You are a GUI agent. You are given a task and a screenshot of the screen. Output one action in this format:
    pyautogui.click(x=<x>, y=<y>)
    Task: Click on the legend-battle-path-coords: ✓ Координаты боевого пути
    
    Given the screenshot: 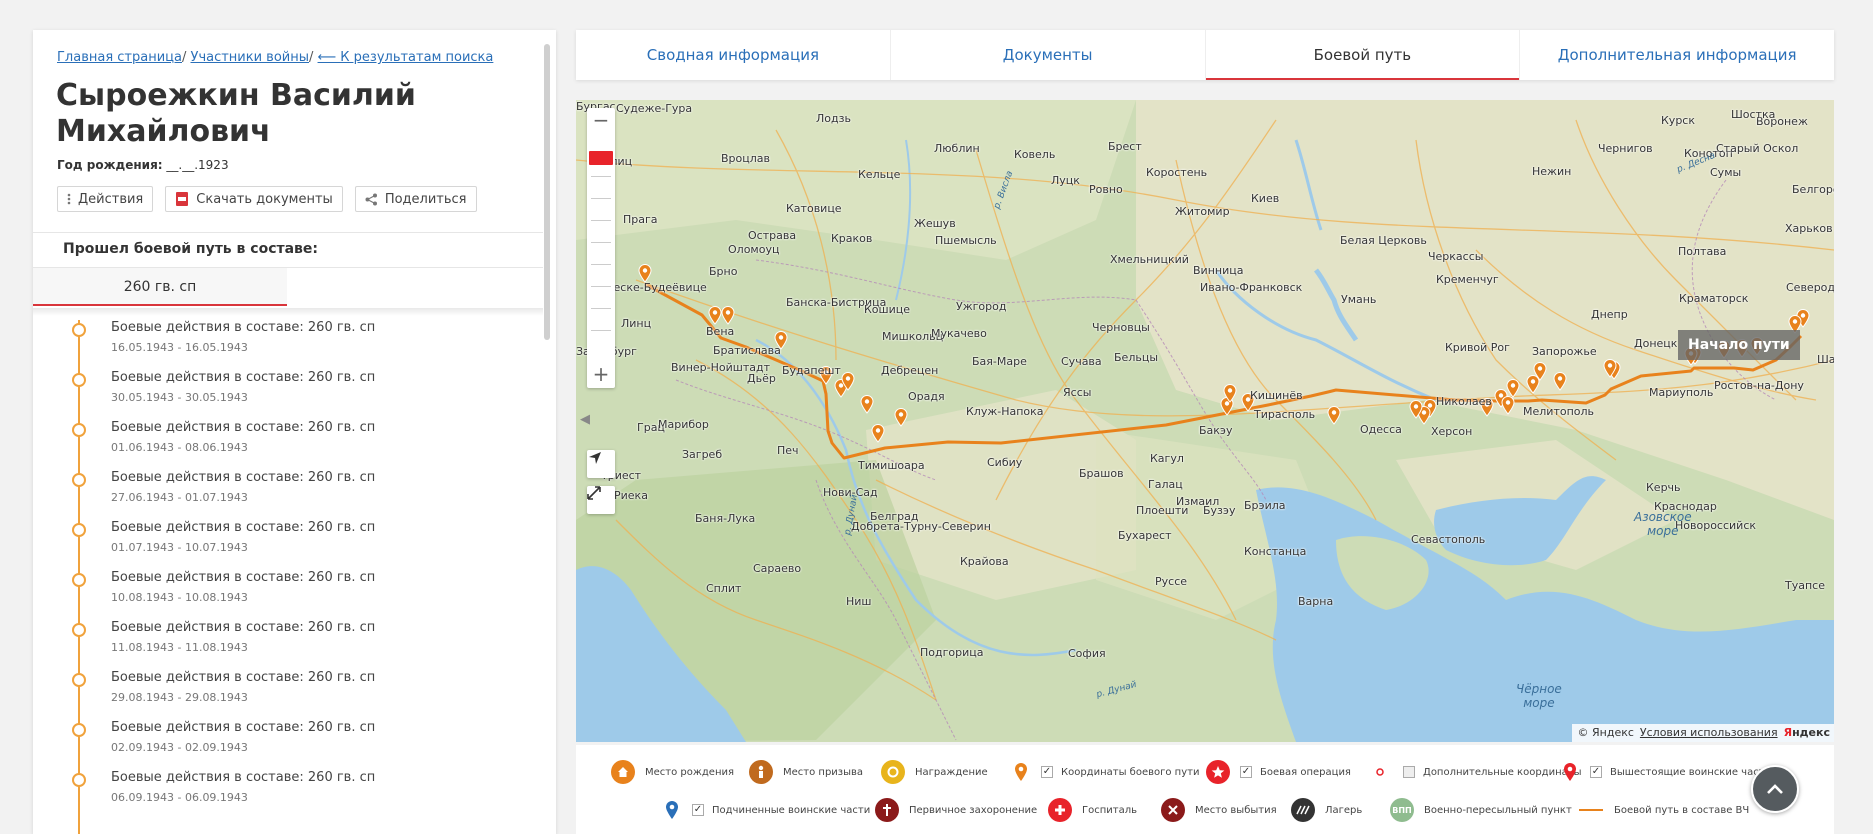 What is the action you would take?
    pyautogui.click(x=1105, y=772)
    